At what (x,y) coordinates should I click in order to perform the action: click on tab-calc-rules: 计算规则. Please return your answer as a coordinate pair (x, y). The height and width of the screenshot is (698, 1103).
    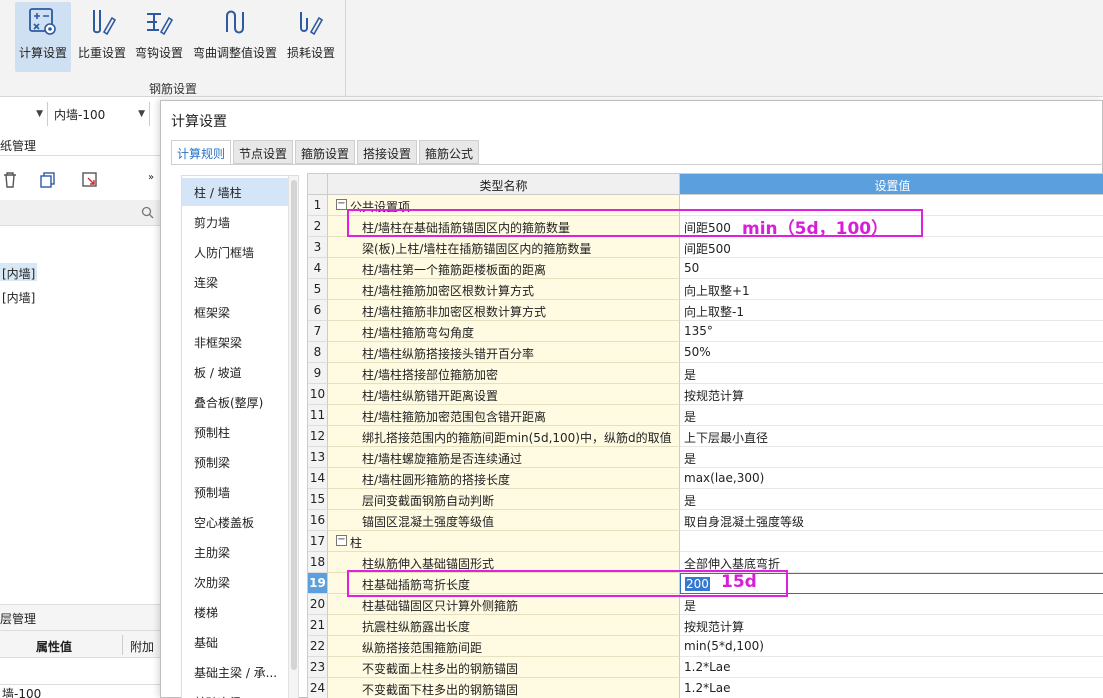
    Looking at the image, I should click on (201, 152).